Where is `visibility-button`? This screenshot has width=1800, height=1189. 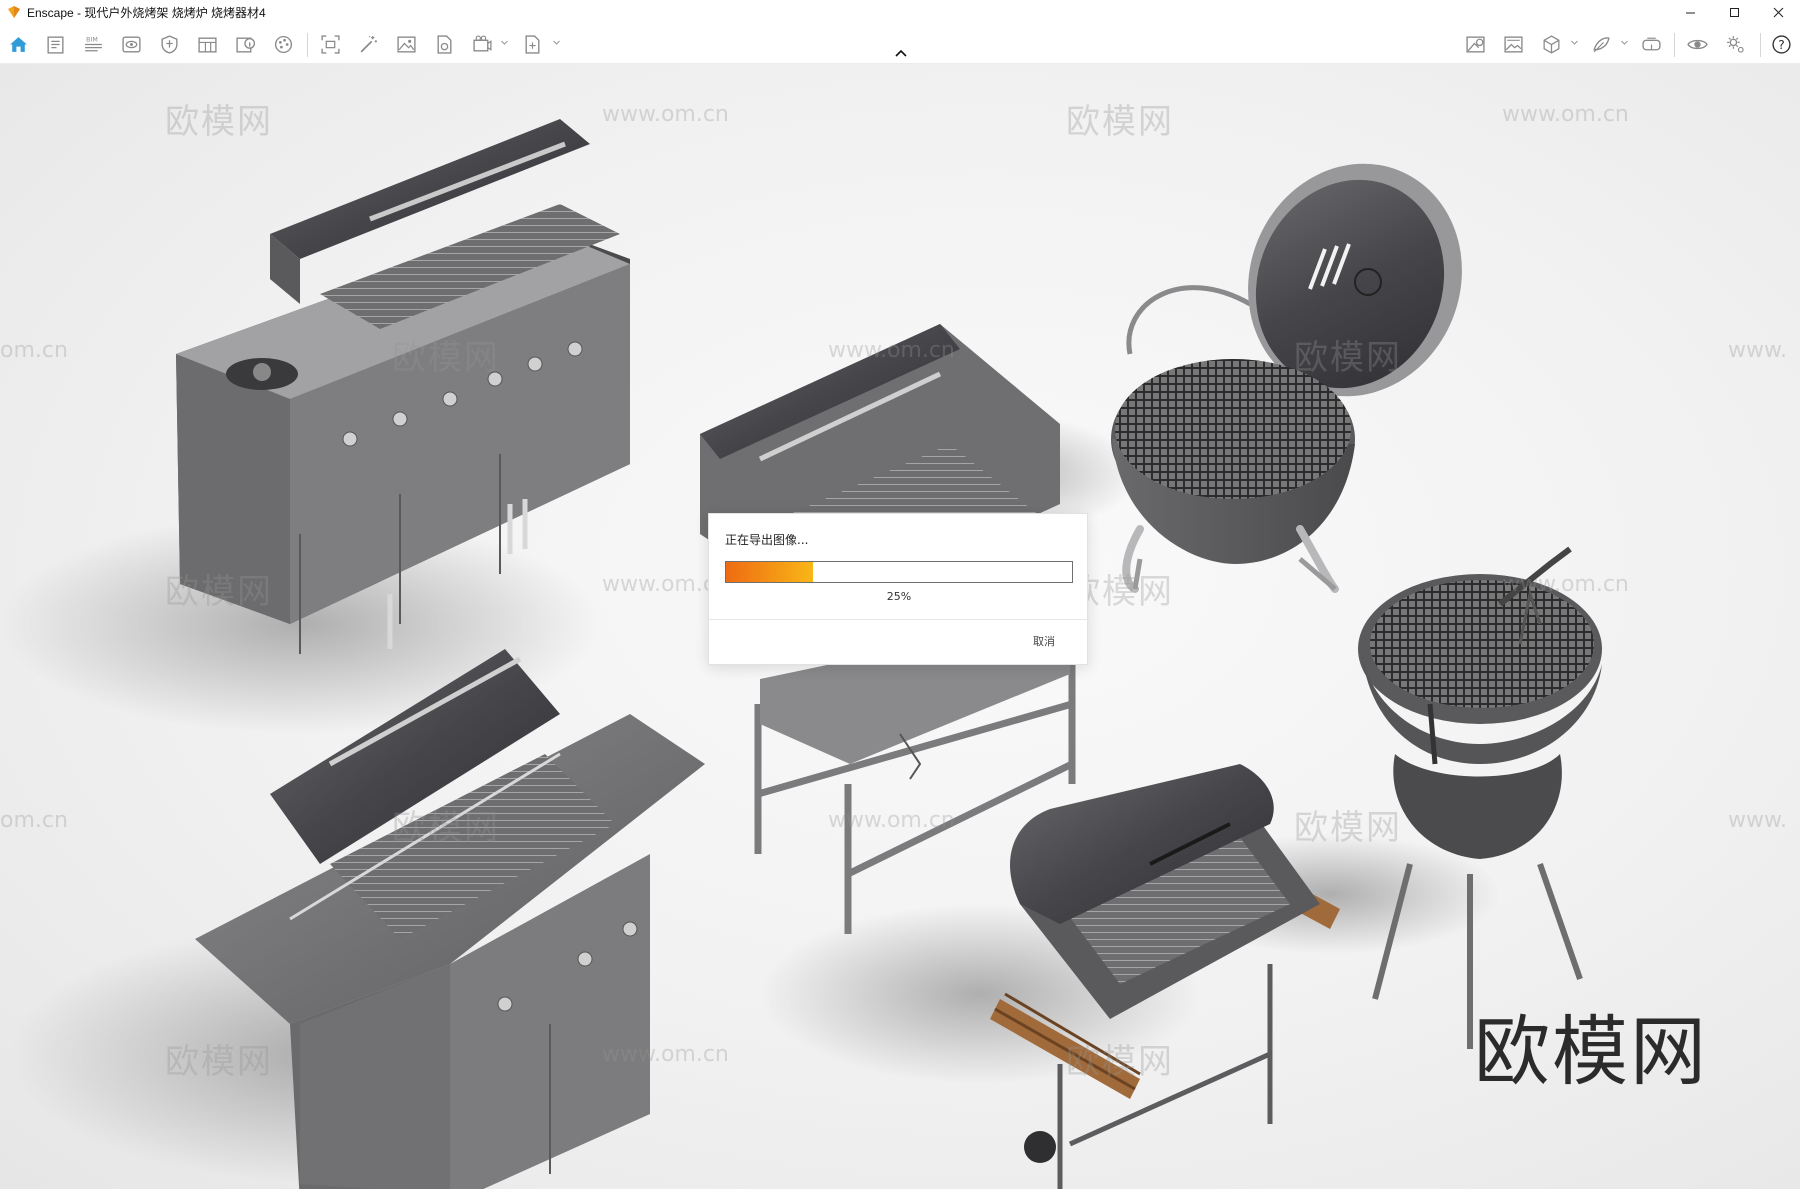
visibility-button is located at coordinates (1697, 44).